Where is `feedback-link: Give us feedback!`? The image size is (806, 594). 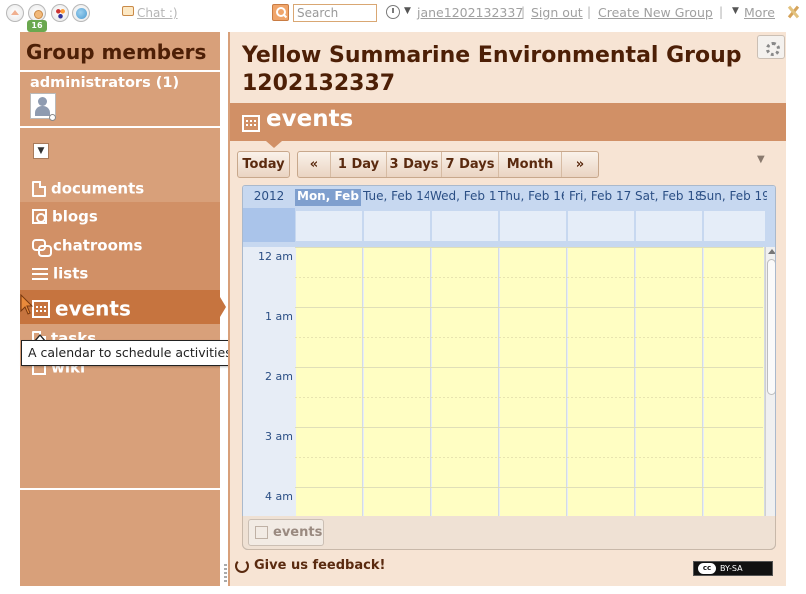 feedback-link: Give us feedback! is located at coordinates (319, 565).